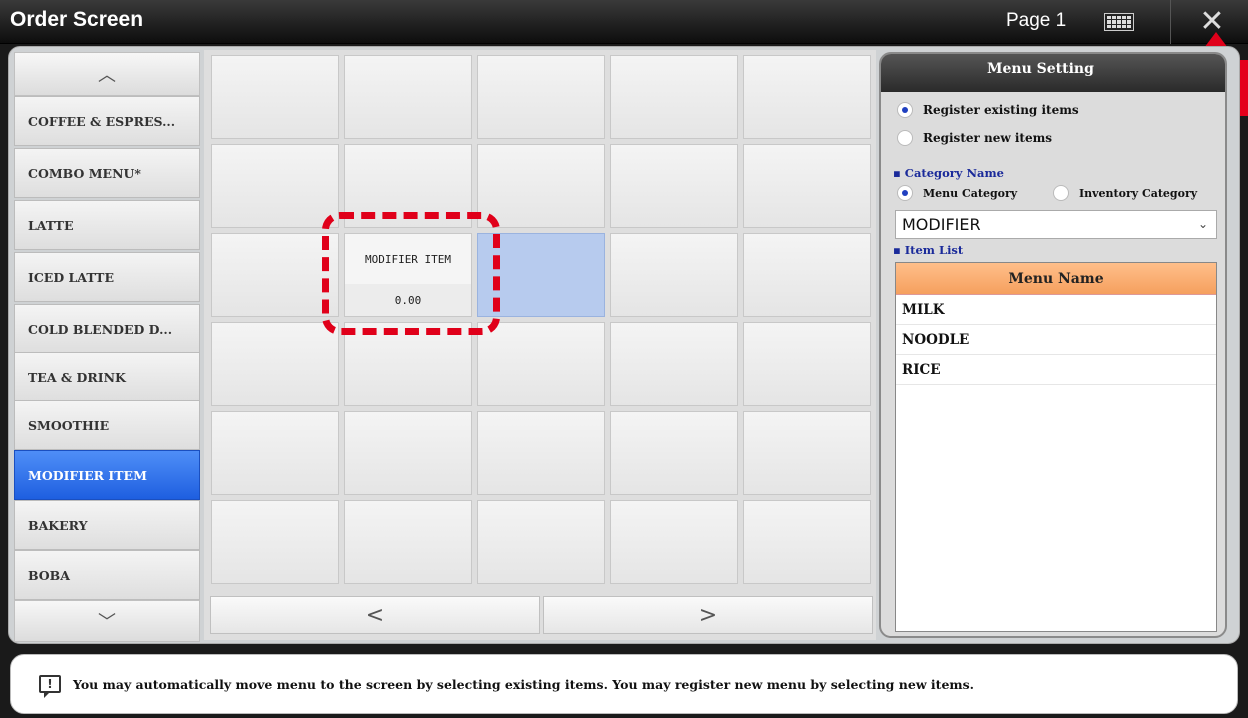 The width and height of the screenshot is (1248, 718). What do you see at coordinates (71, 277) in the screenshot?
I see `category-label: ICED LATTE` at bounding box center [71, 277].